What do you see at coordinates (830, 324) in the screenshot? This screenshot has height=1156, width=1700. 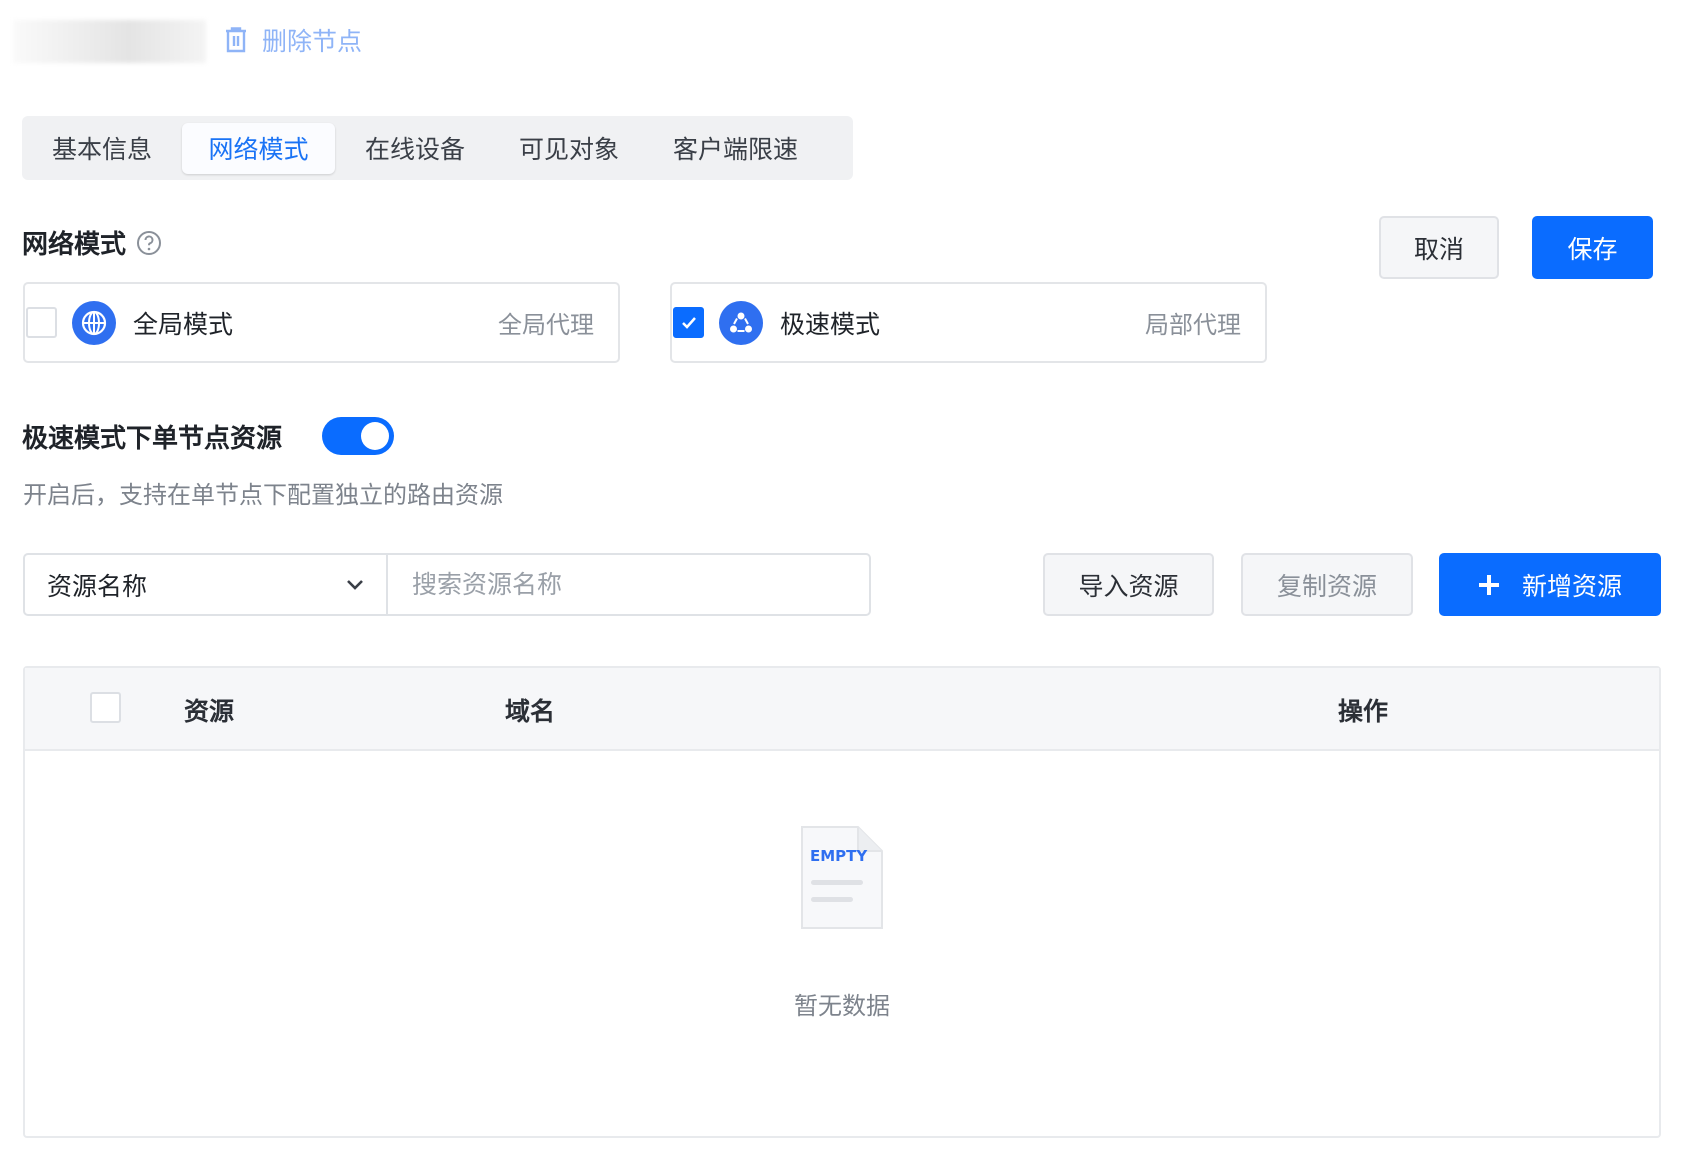 I see `fast-mode-label: 极速模式` at bounding box center [830, 324].